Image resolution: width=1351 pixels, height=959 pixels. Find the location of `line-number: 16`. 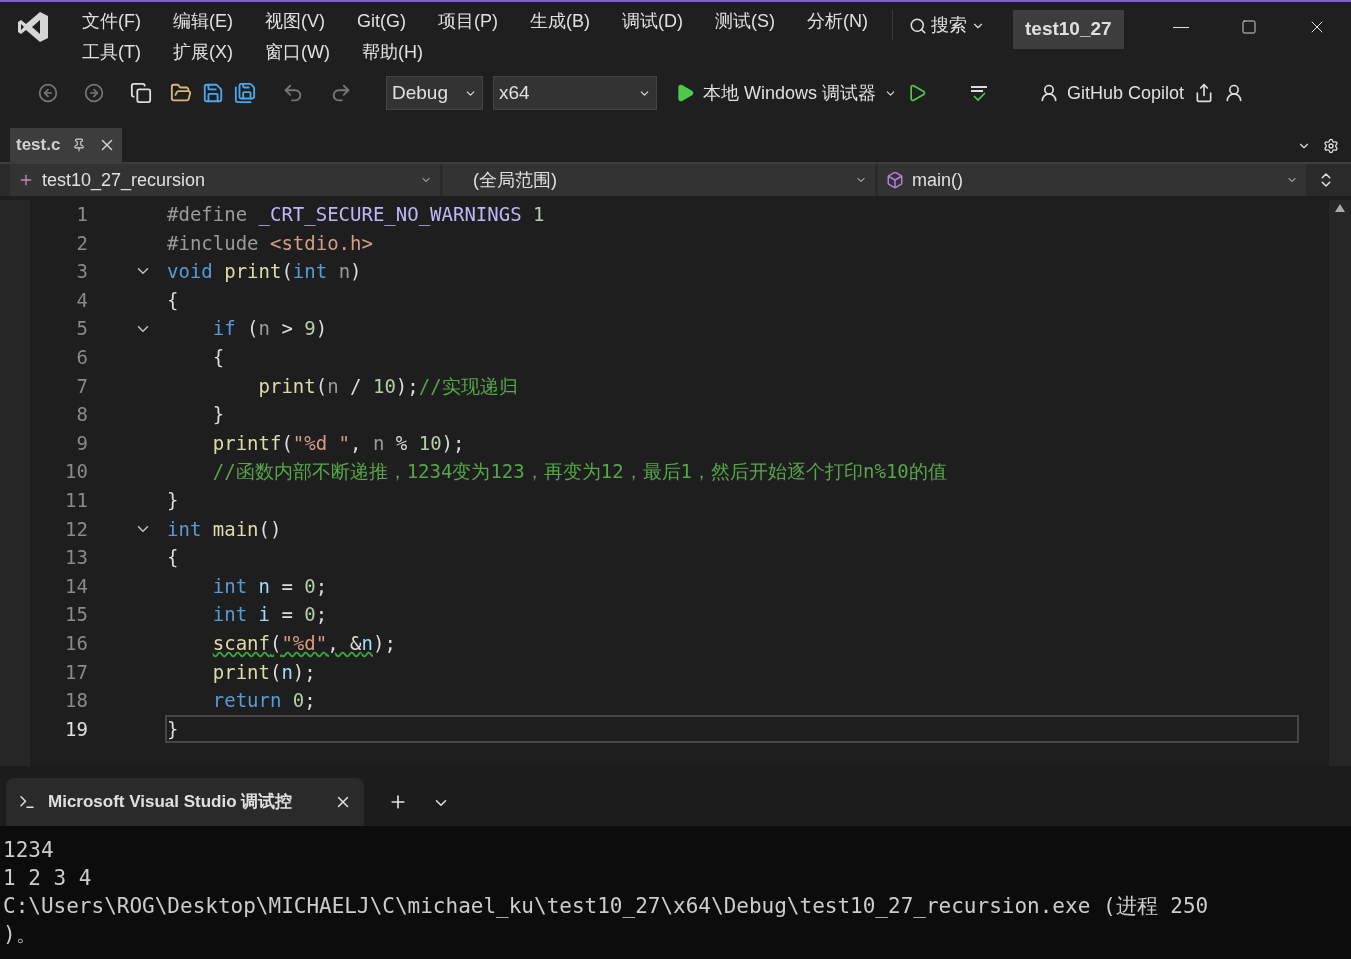

line-number: 16 is located at coordinates (76, 643).